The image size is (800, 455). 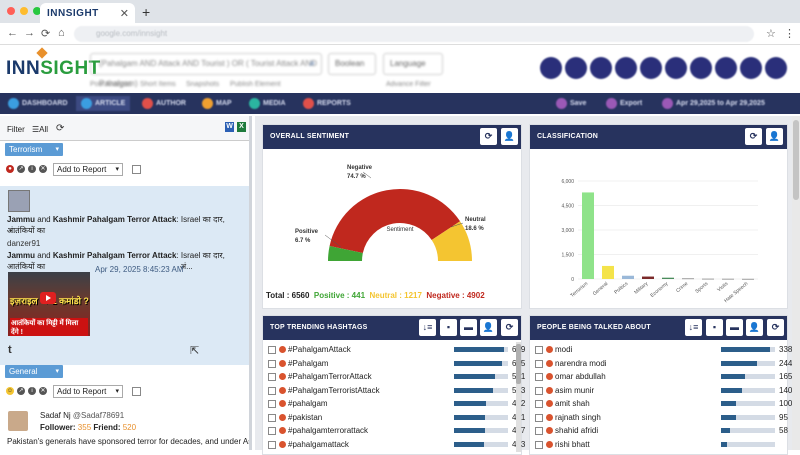 What do you see at coordinates (688, 279) in the screenshot?
I see `bar-crime` at bounding box center [688, 279].